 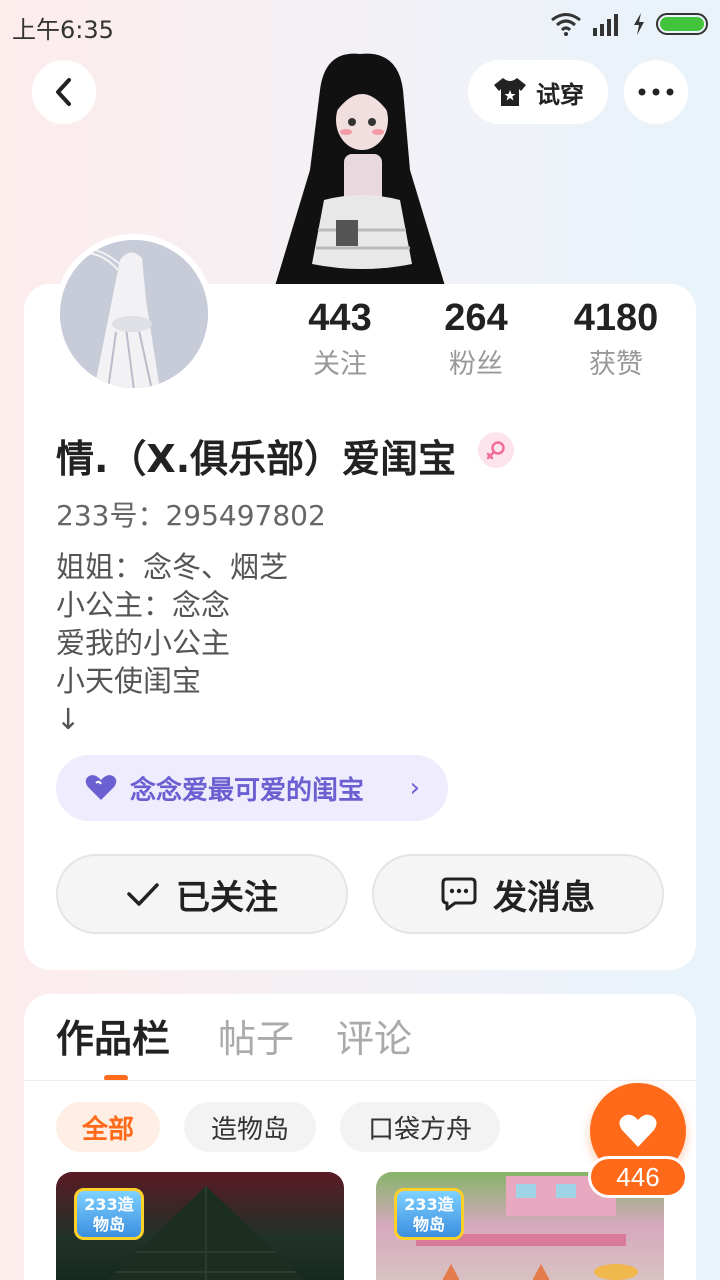 I want to click on relationship-tag-label: 念念爱最可爱的闺宝, so click(x=247, y=790).